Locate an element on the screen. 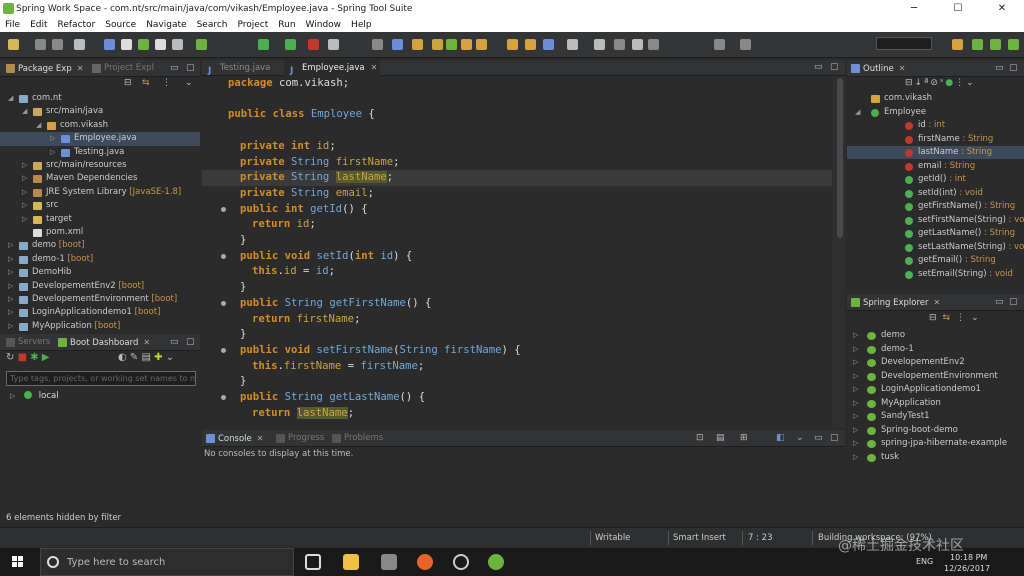  save-all-icon is located at coordinates (57, 44).